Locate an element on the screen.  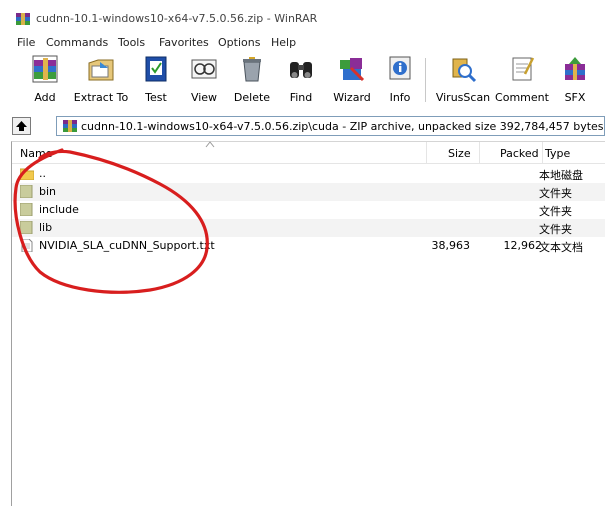
file-type: 文本文档 is located at coordinates (561, 247).